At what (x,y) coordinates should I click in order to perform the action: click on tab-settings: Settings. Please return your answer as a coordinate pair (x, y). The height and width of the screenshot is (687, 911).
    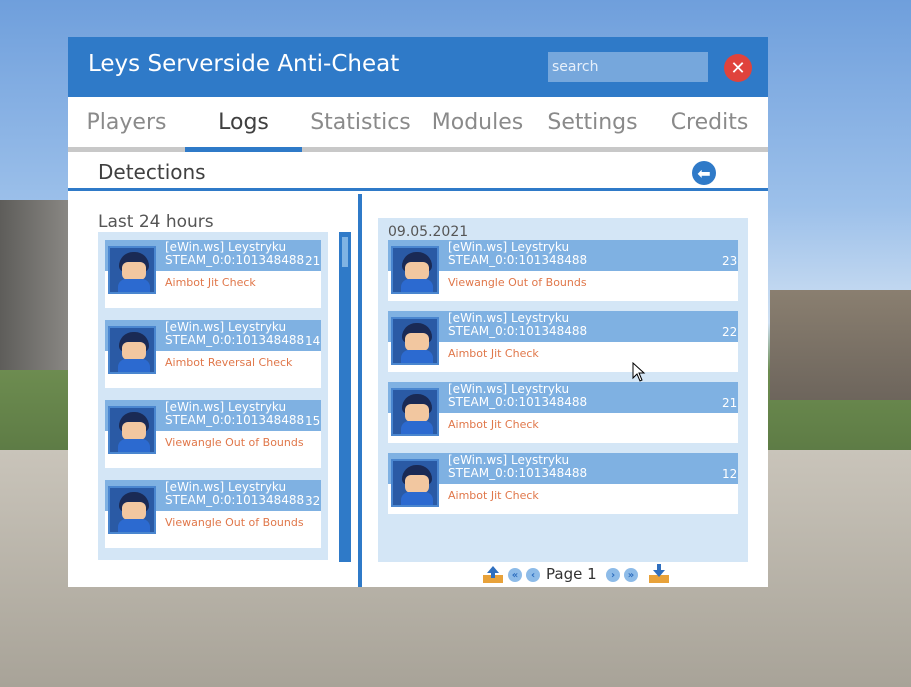
    Looking at the image, I should click on (592, 123).